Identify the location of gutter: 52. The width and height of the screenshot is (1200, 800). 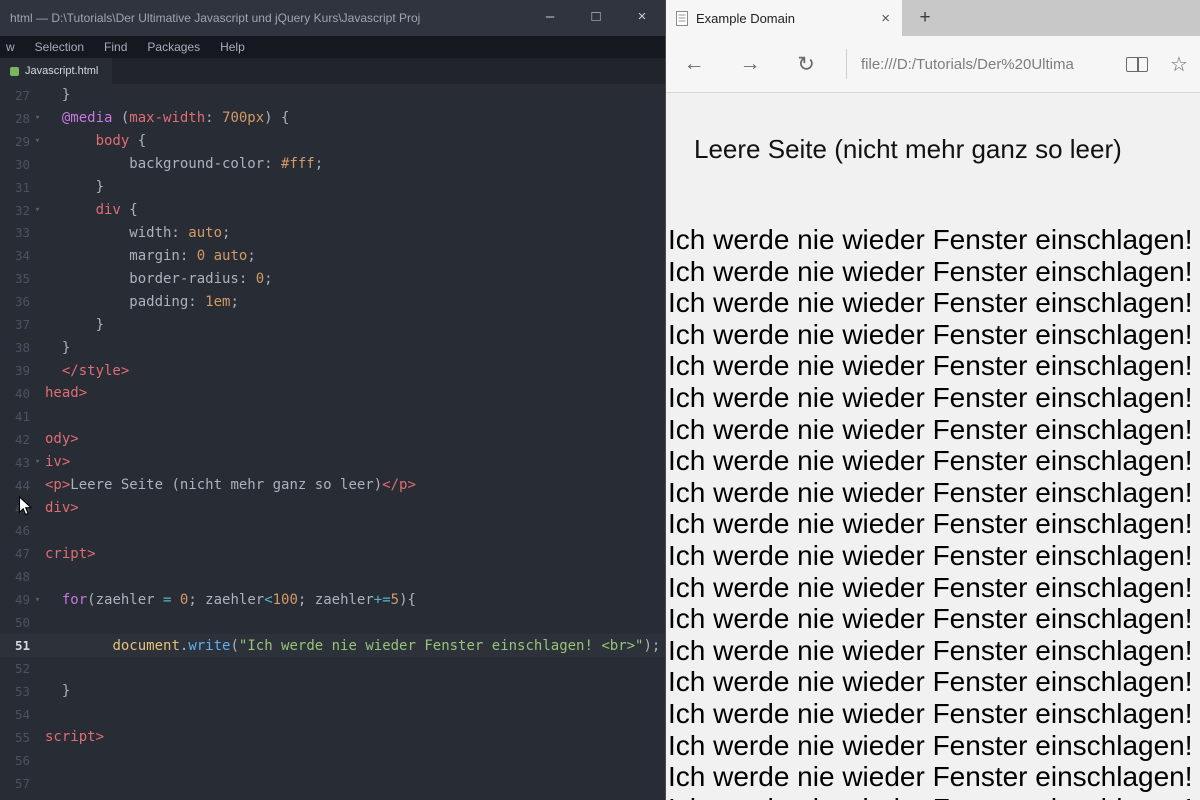
(22, 668).